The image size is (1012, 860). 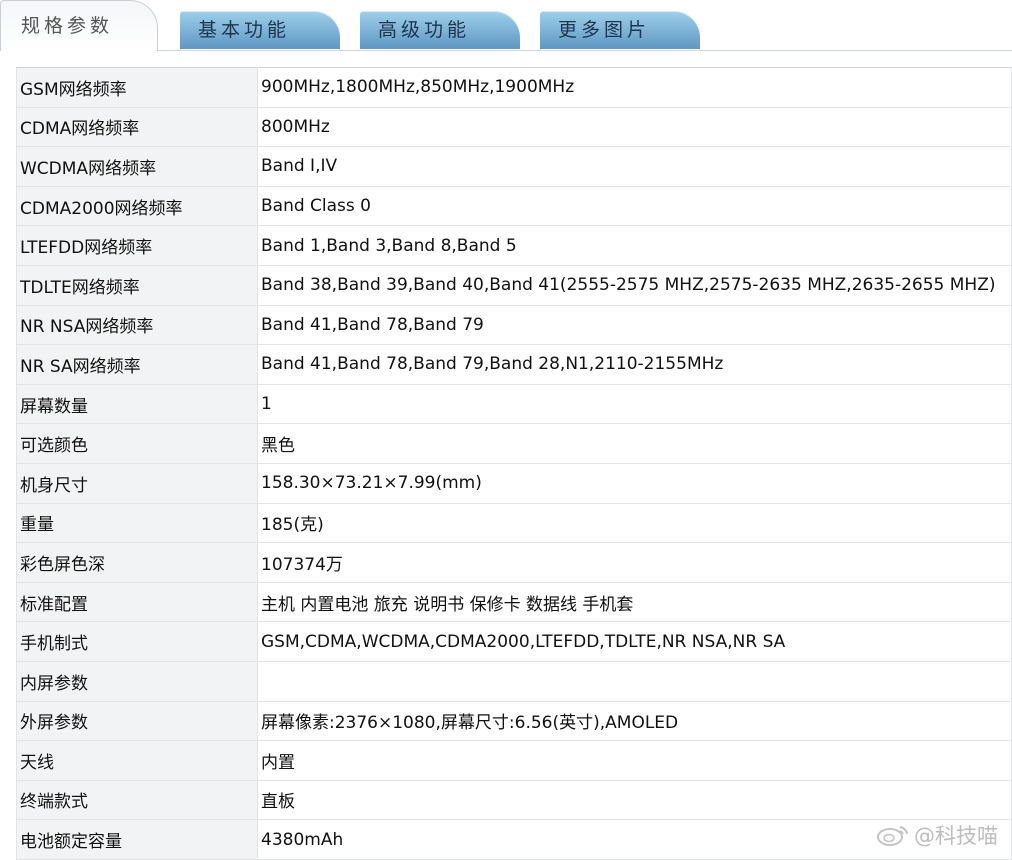 I want to click on spec-value: 158.30×73.21×7.99(mm), so click(x=634, y=483).